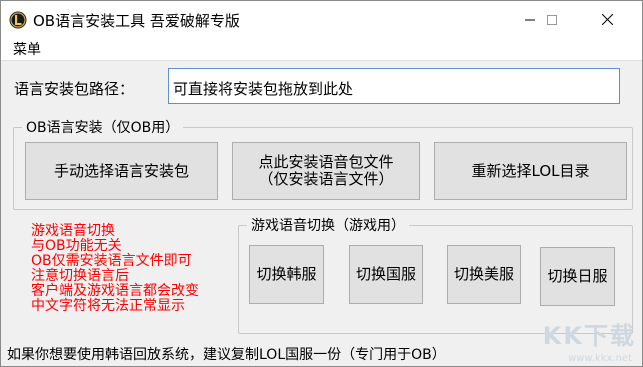 This screenshot has height=367, width=643. I want to click on install-voice-pack-label-line1: 点此安装语音包文件, so click(326, 162).